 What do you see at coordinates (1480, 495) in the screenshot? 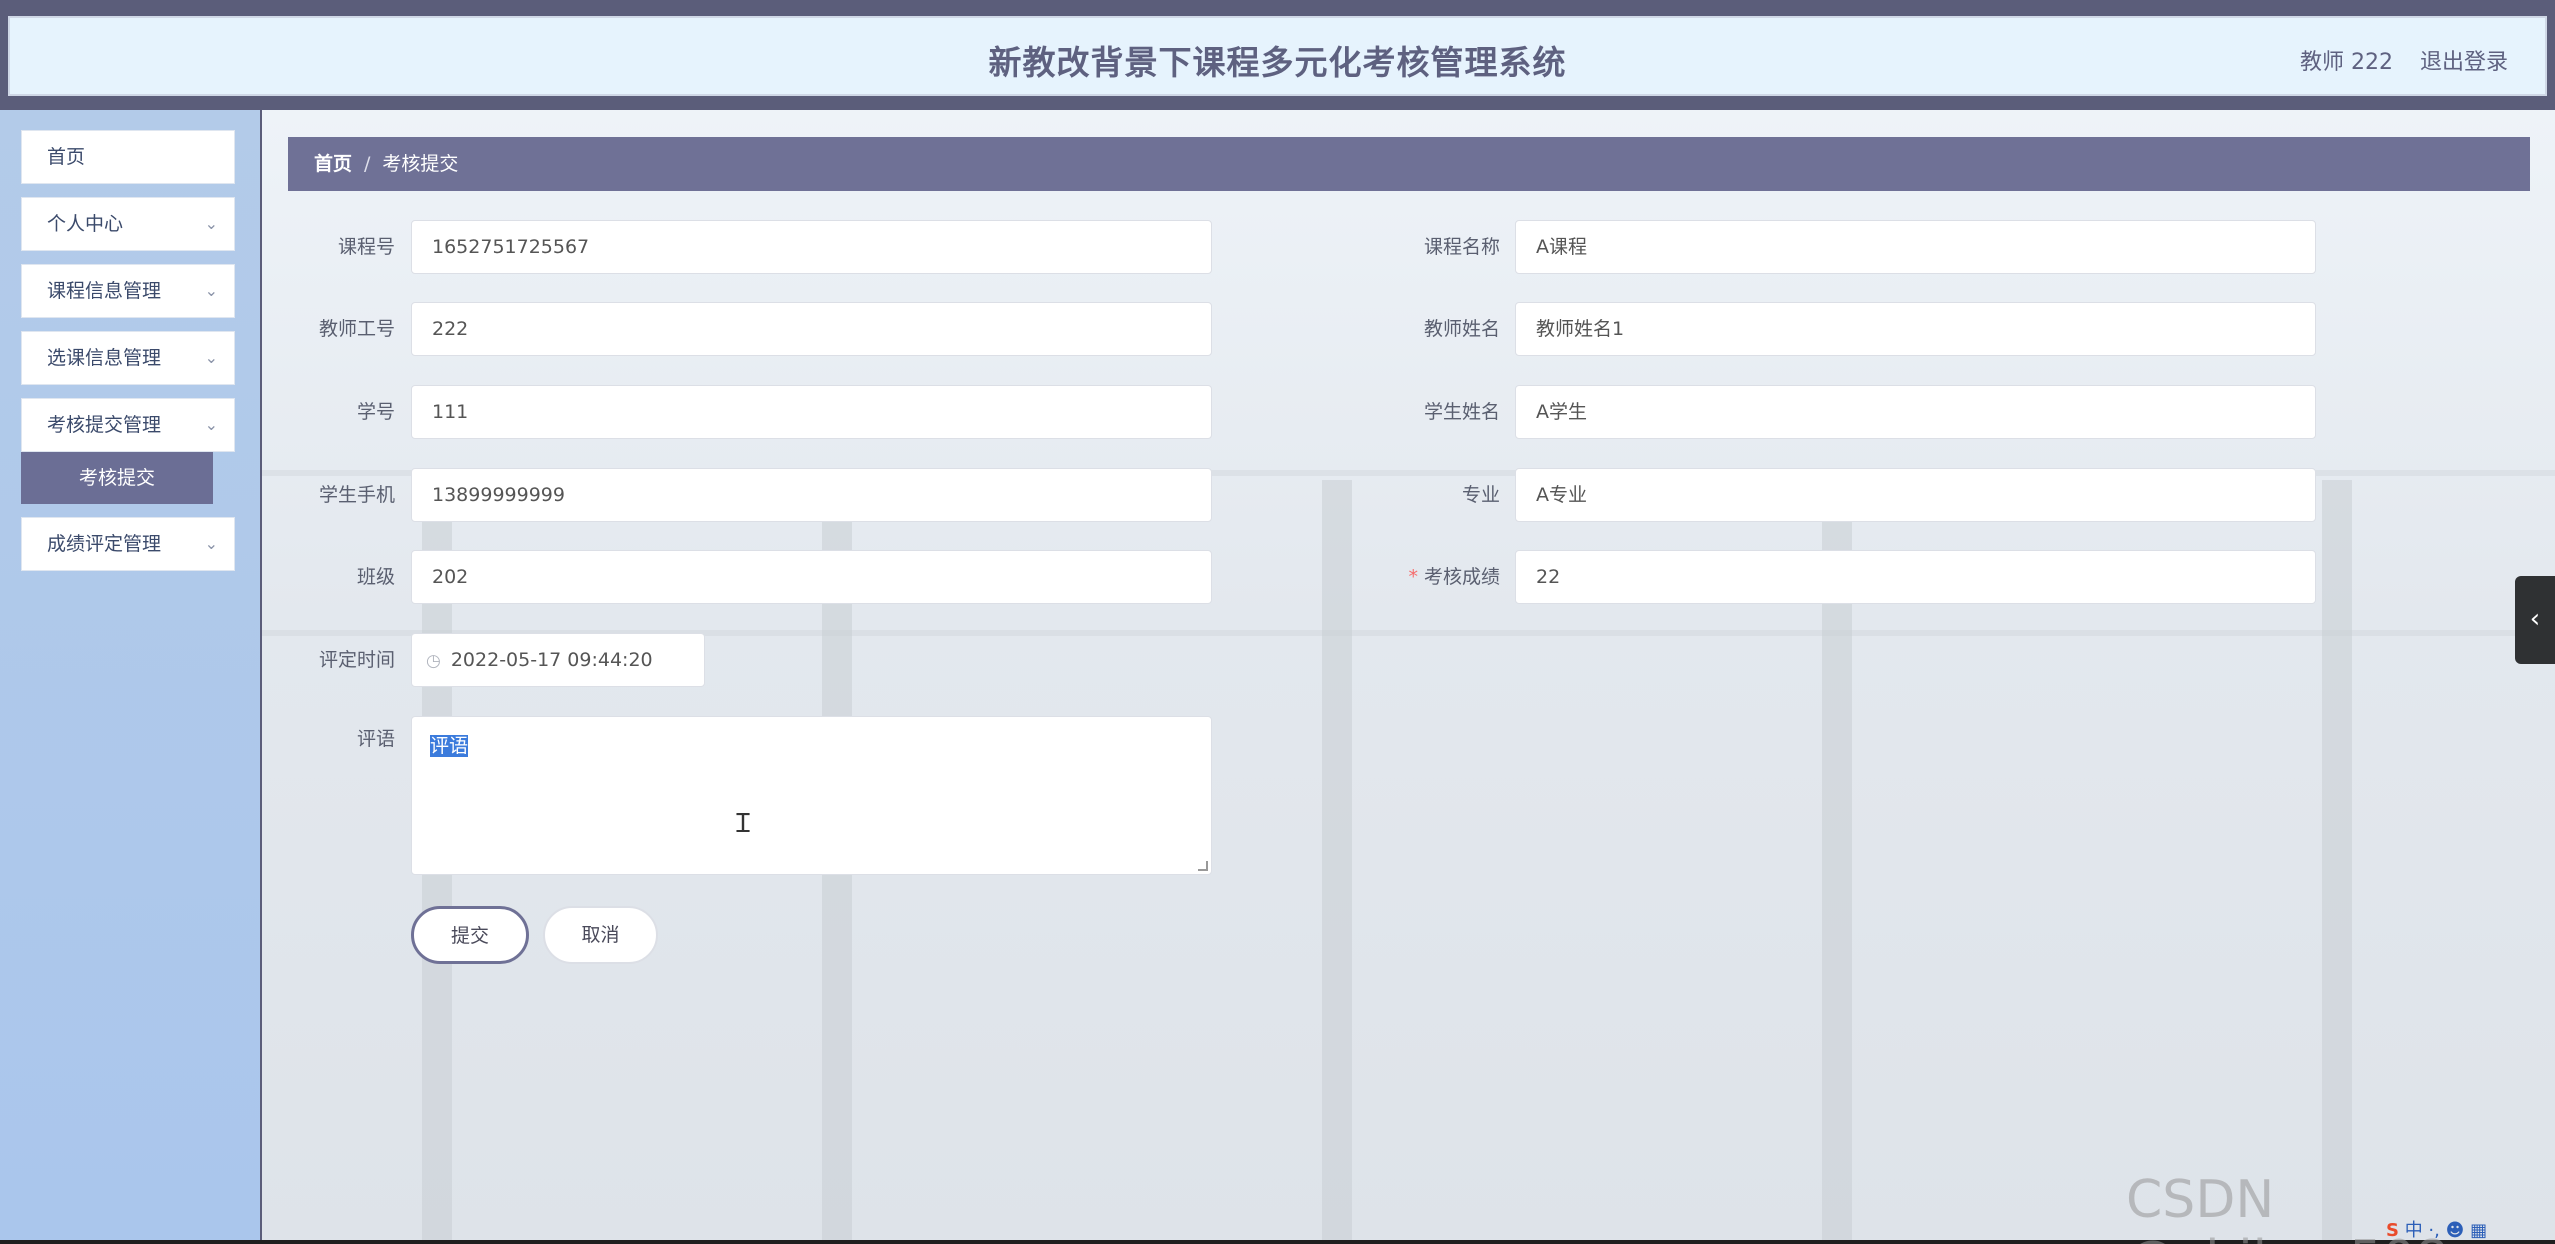
I see `major-label: 专业` at bounding box center [1480, 495].